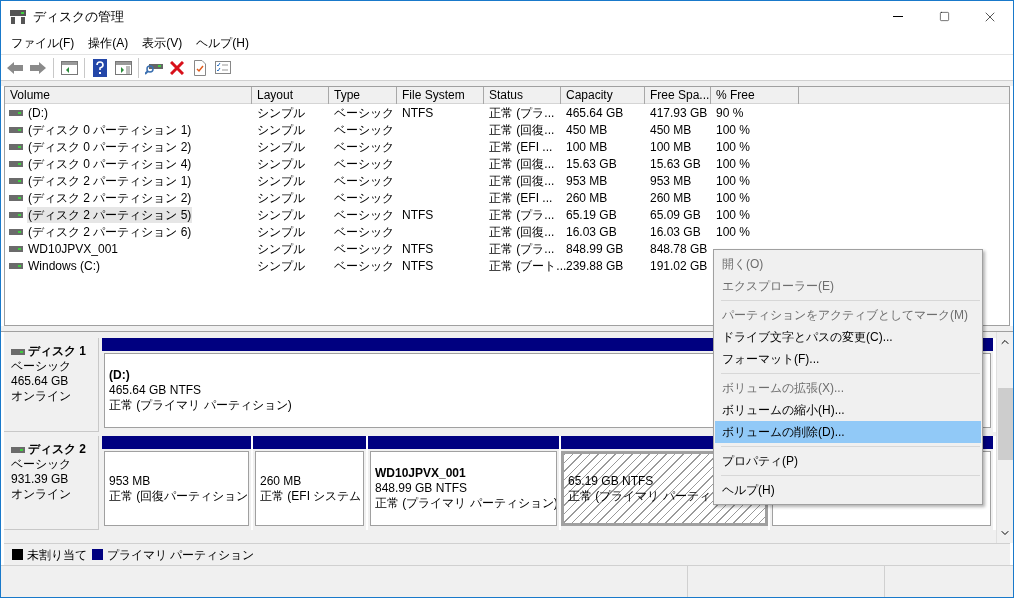 The height and width of the screenshot is (598, 1014). I want to click on menu-item: ヘルプ(H), so click(222, 43).